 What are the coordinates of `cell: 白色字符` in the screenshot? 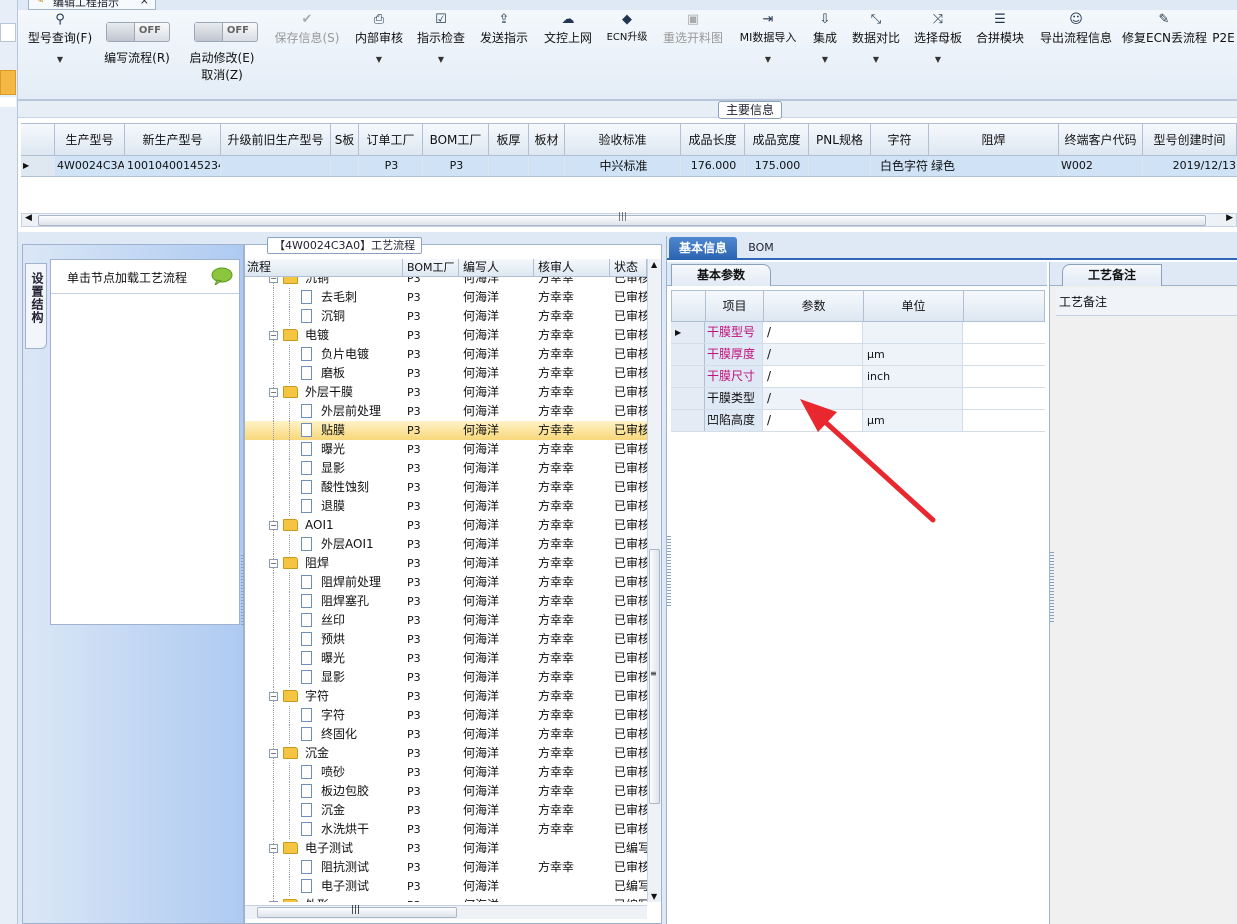 It's located at (900, 166).